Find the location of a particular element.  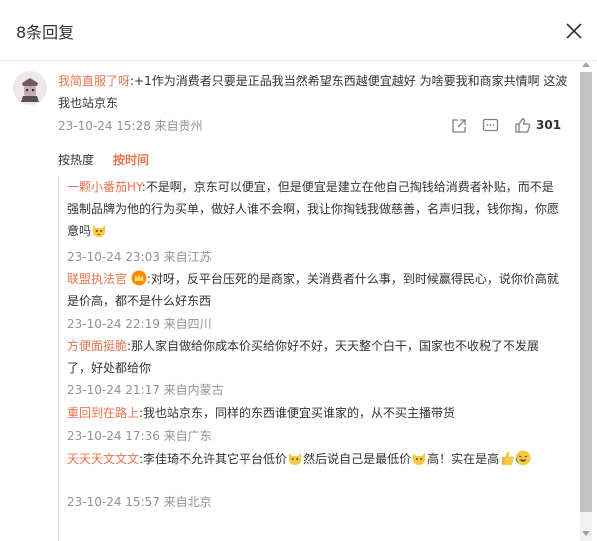

list-item: 天天天文文文:李佳琦不允许其它平台低价 然后说自己是最低价 高！实在是高 is located at coordinates (313, 459).